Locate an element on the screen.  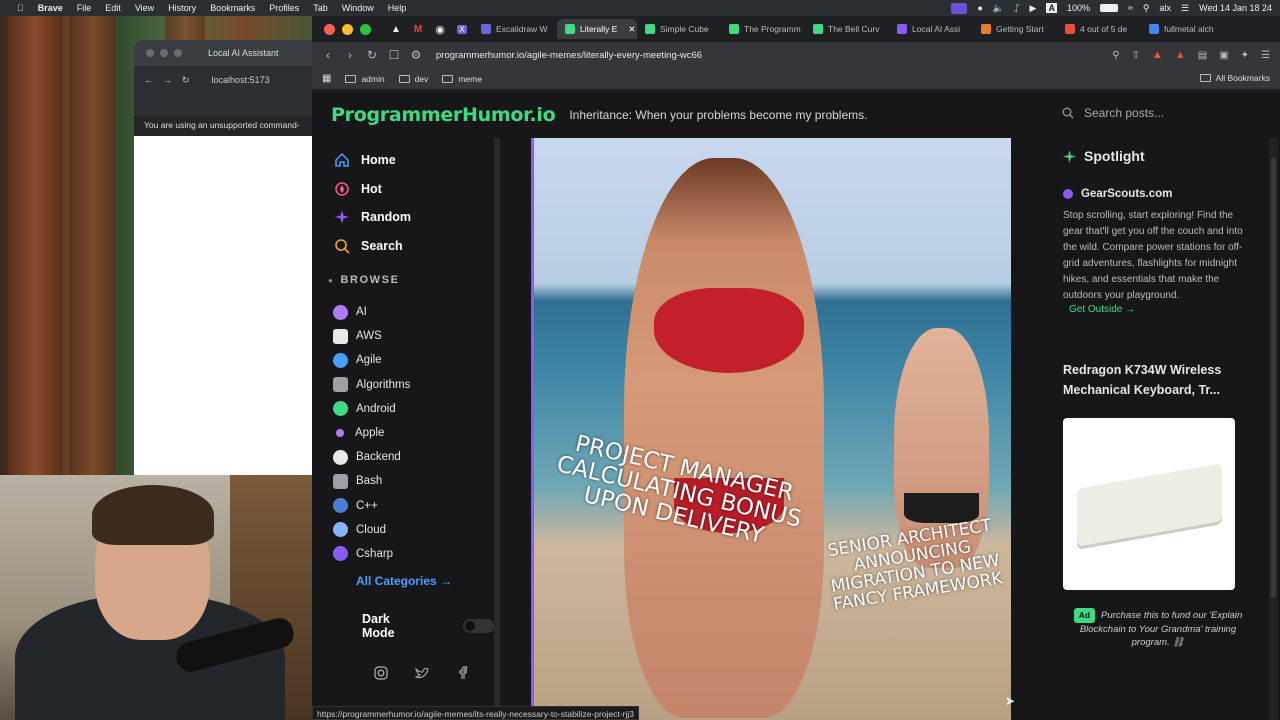
get-outside-link: Get Outside → is located at coordinates (1161, 309).